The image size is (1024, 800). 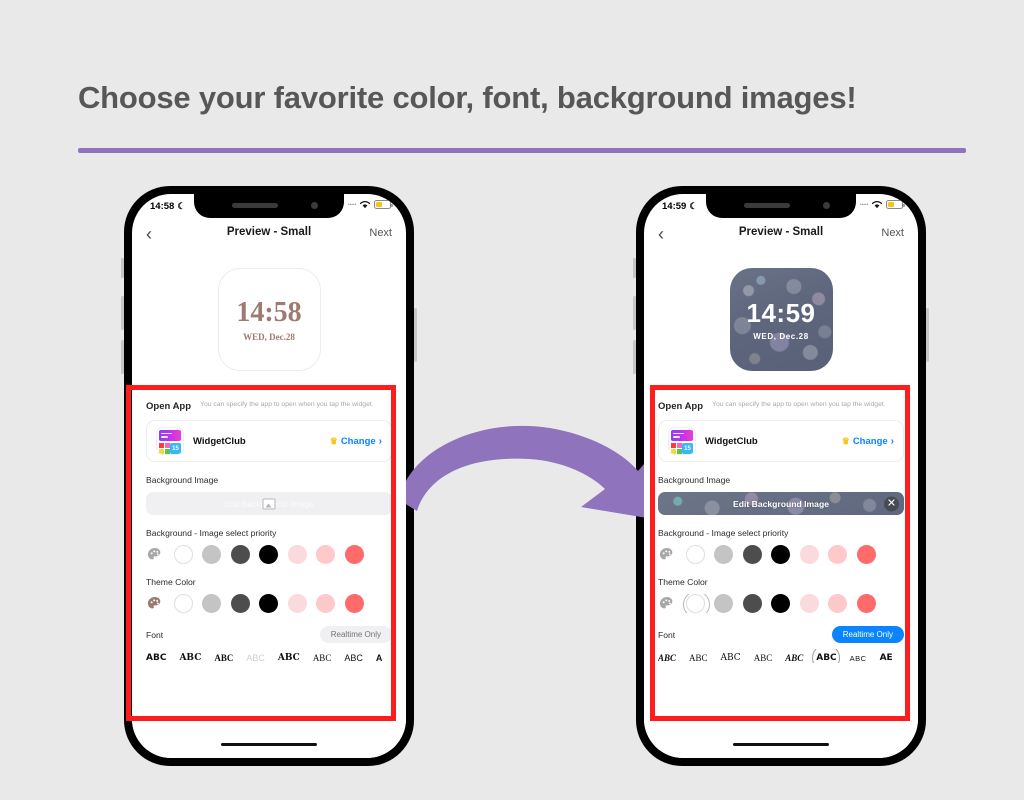 What do you see at coordinates (171, 582) in the screenshot?
I see `theme-color-label: Theme Color` at bounding box center [171, 582].